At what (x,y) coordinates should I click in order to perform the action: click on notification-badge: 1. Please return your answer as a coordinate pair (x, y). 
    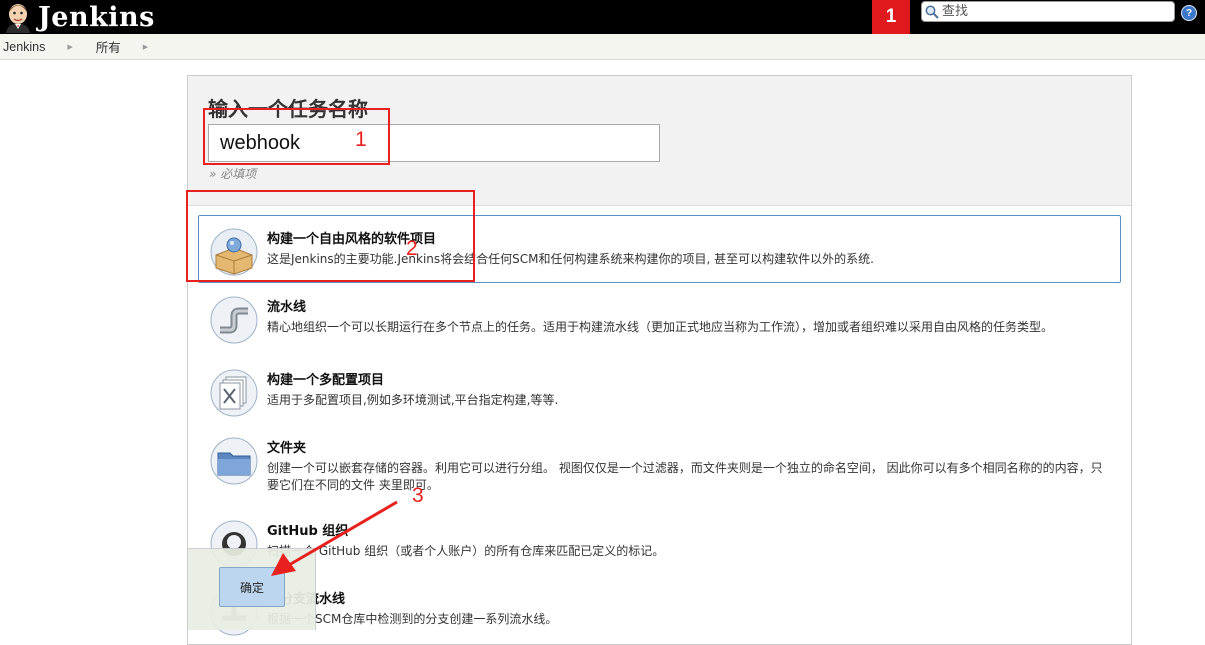
    Looking at the image, I should click on (891, 17).